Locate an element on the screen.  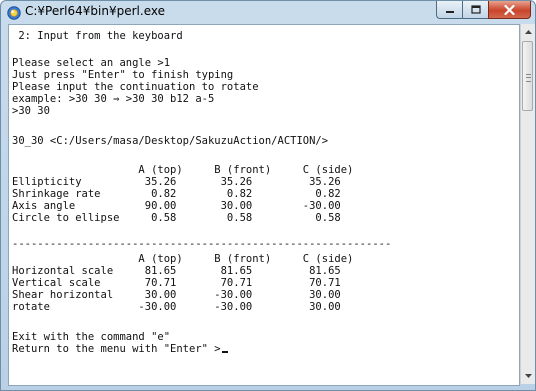
scroll-up-button is located at coordinates (528, 32).